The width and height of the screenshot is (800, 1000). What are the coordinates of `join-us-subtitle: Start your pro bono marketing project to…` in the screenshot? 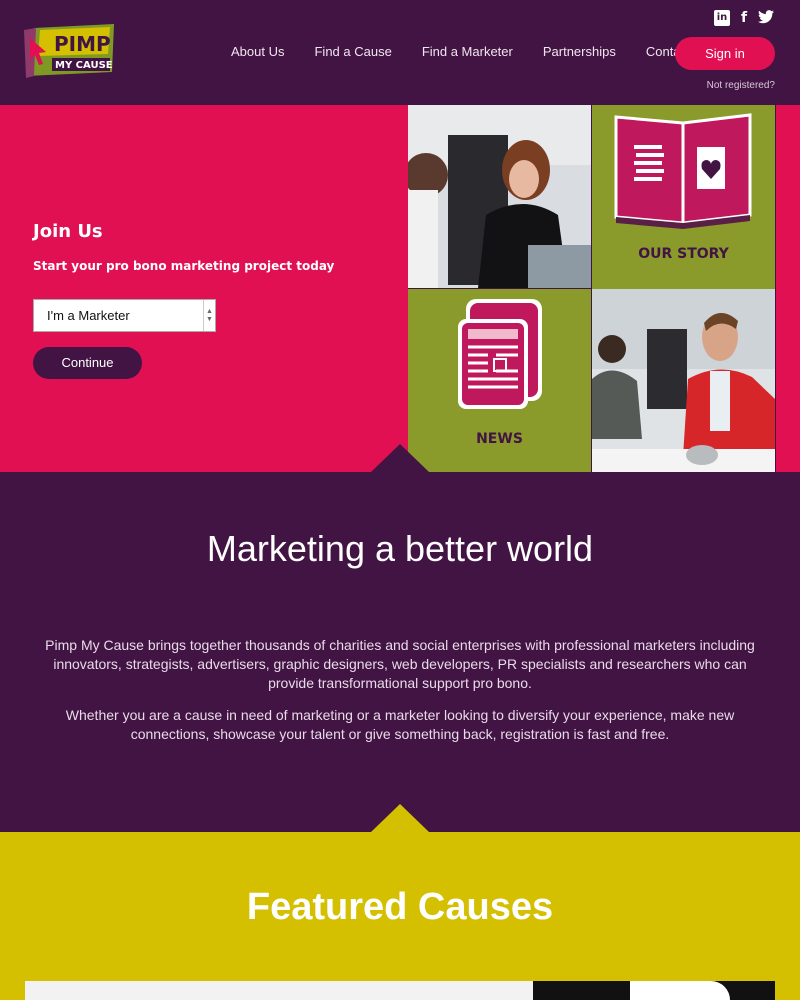 It's located at (184, 266).